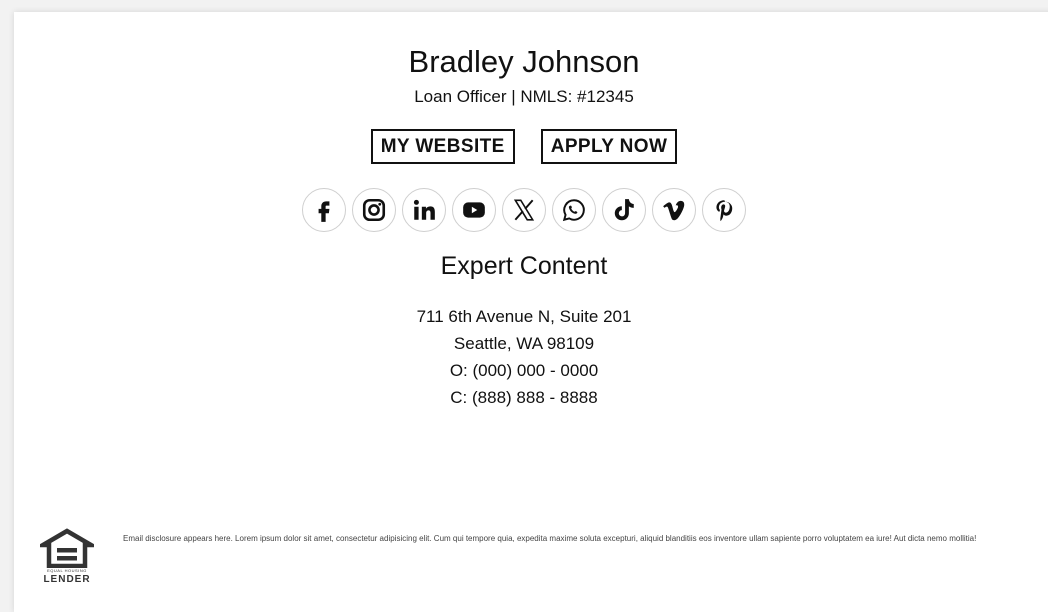 Image resolution: width=1048 pixels, height=612 pixels. What do you see at coordinates (624, 210) in the screenshot?
I see `tiktok-icon` at bounding box center [624, 210].